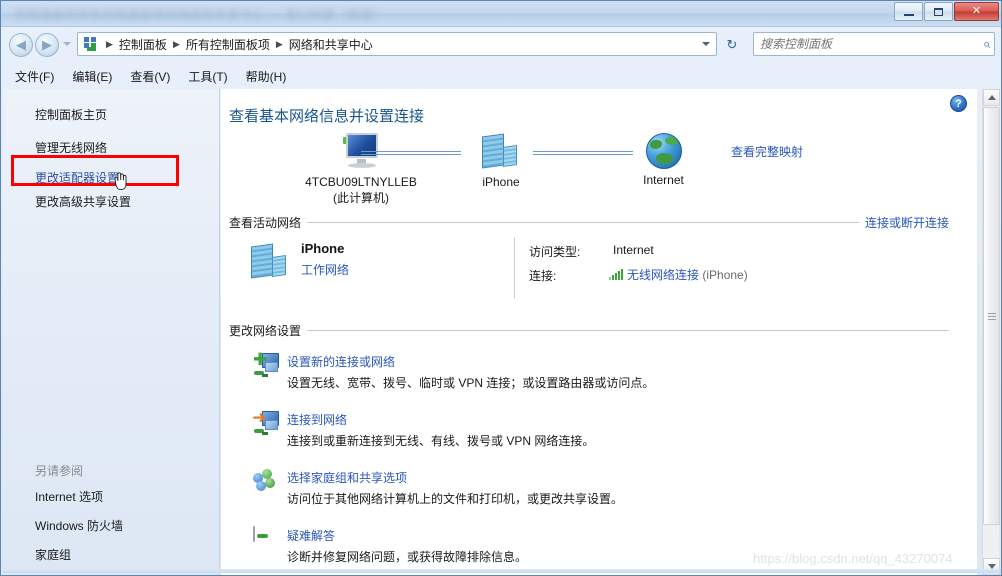 This screenshot has width=1002, height=576. I want to click on recent-pages-dropdown-icon, so click(67, 44).